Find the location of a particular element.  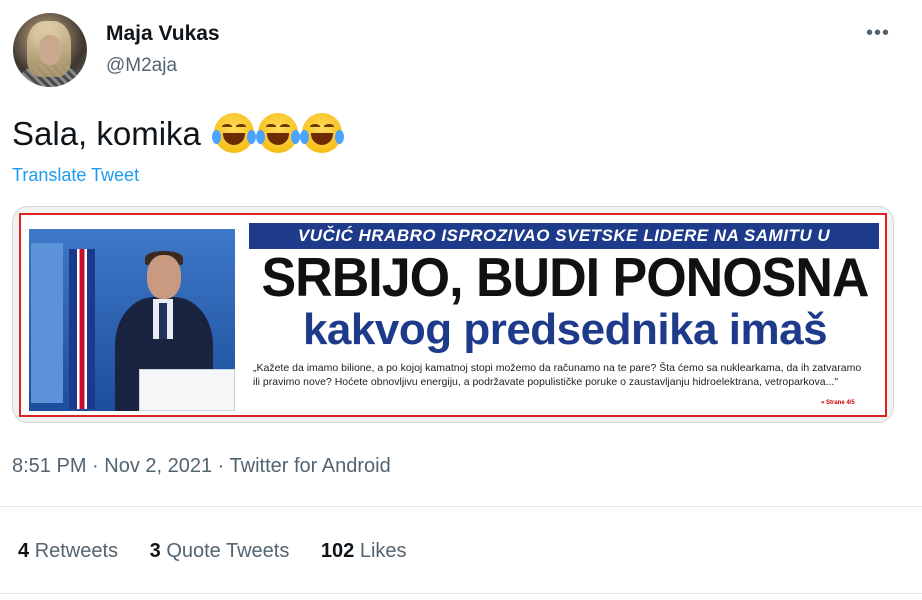

tweet-text: Sala, komika is located at coordinates (106, 133).